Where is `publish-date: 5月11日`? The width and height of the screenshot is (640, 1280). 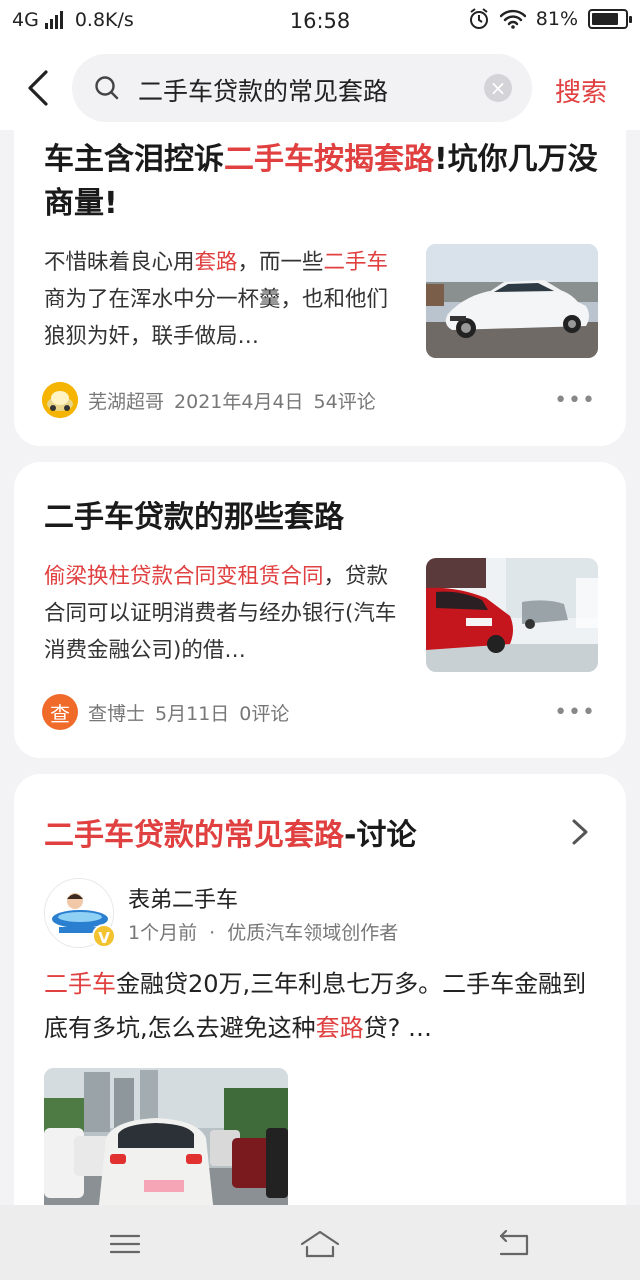
publish-date: 5月11日 is located at coordinates (192, 713).